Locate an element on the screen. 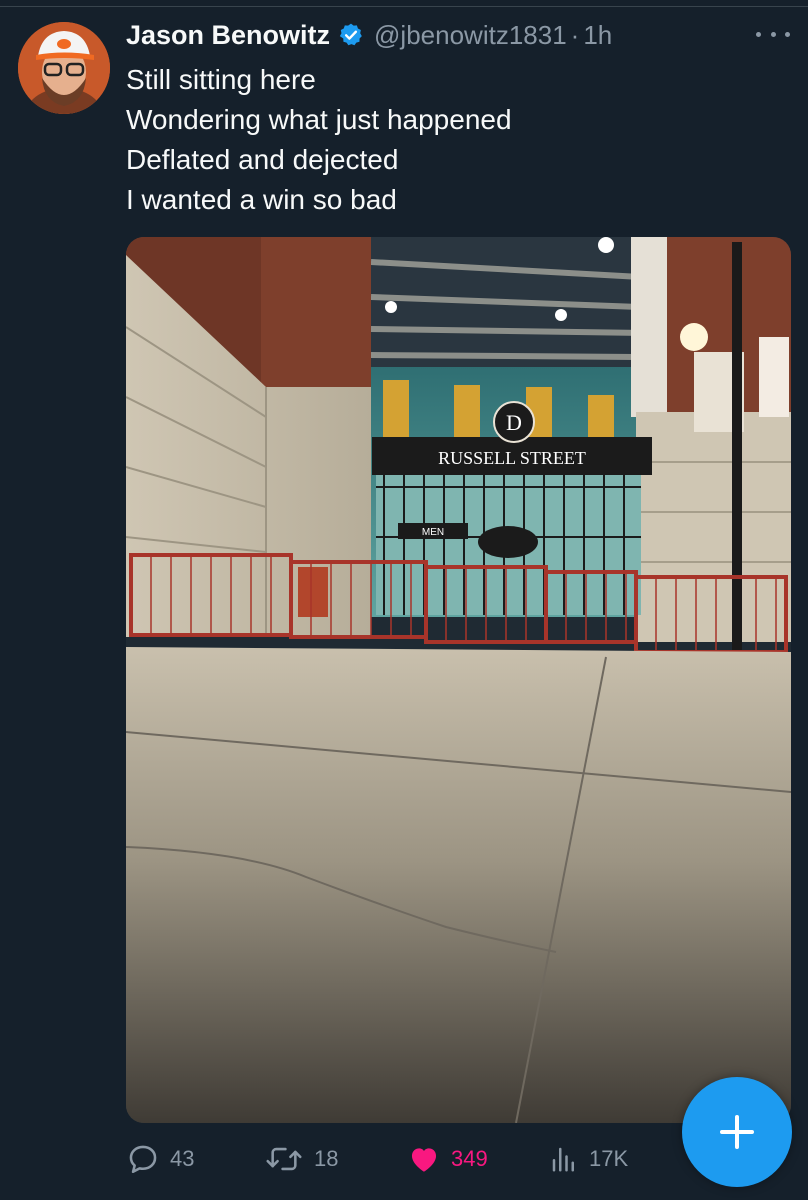 This screenshot has width=808, height=1200. compose-button is located at coordinates (737, 1132).